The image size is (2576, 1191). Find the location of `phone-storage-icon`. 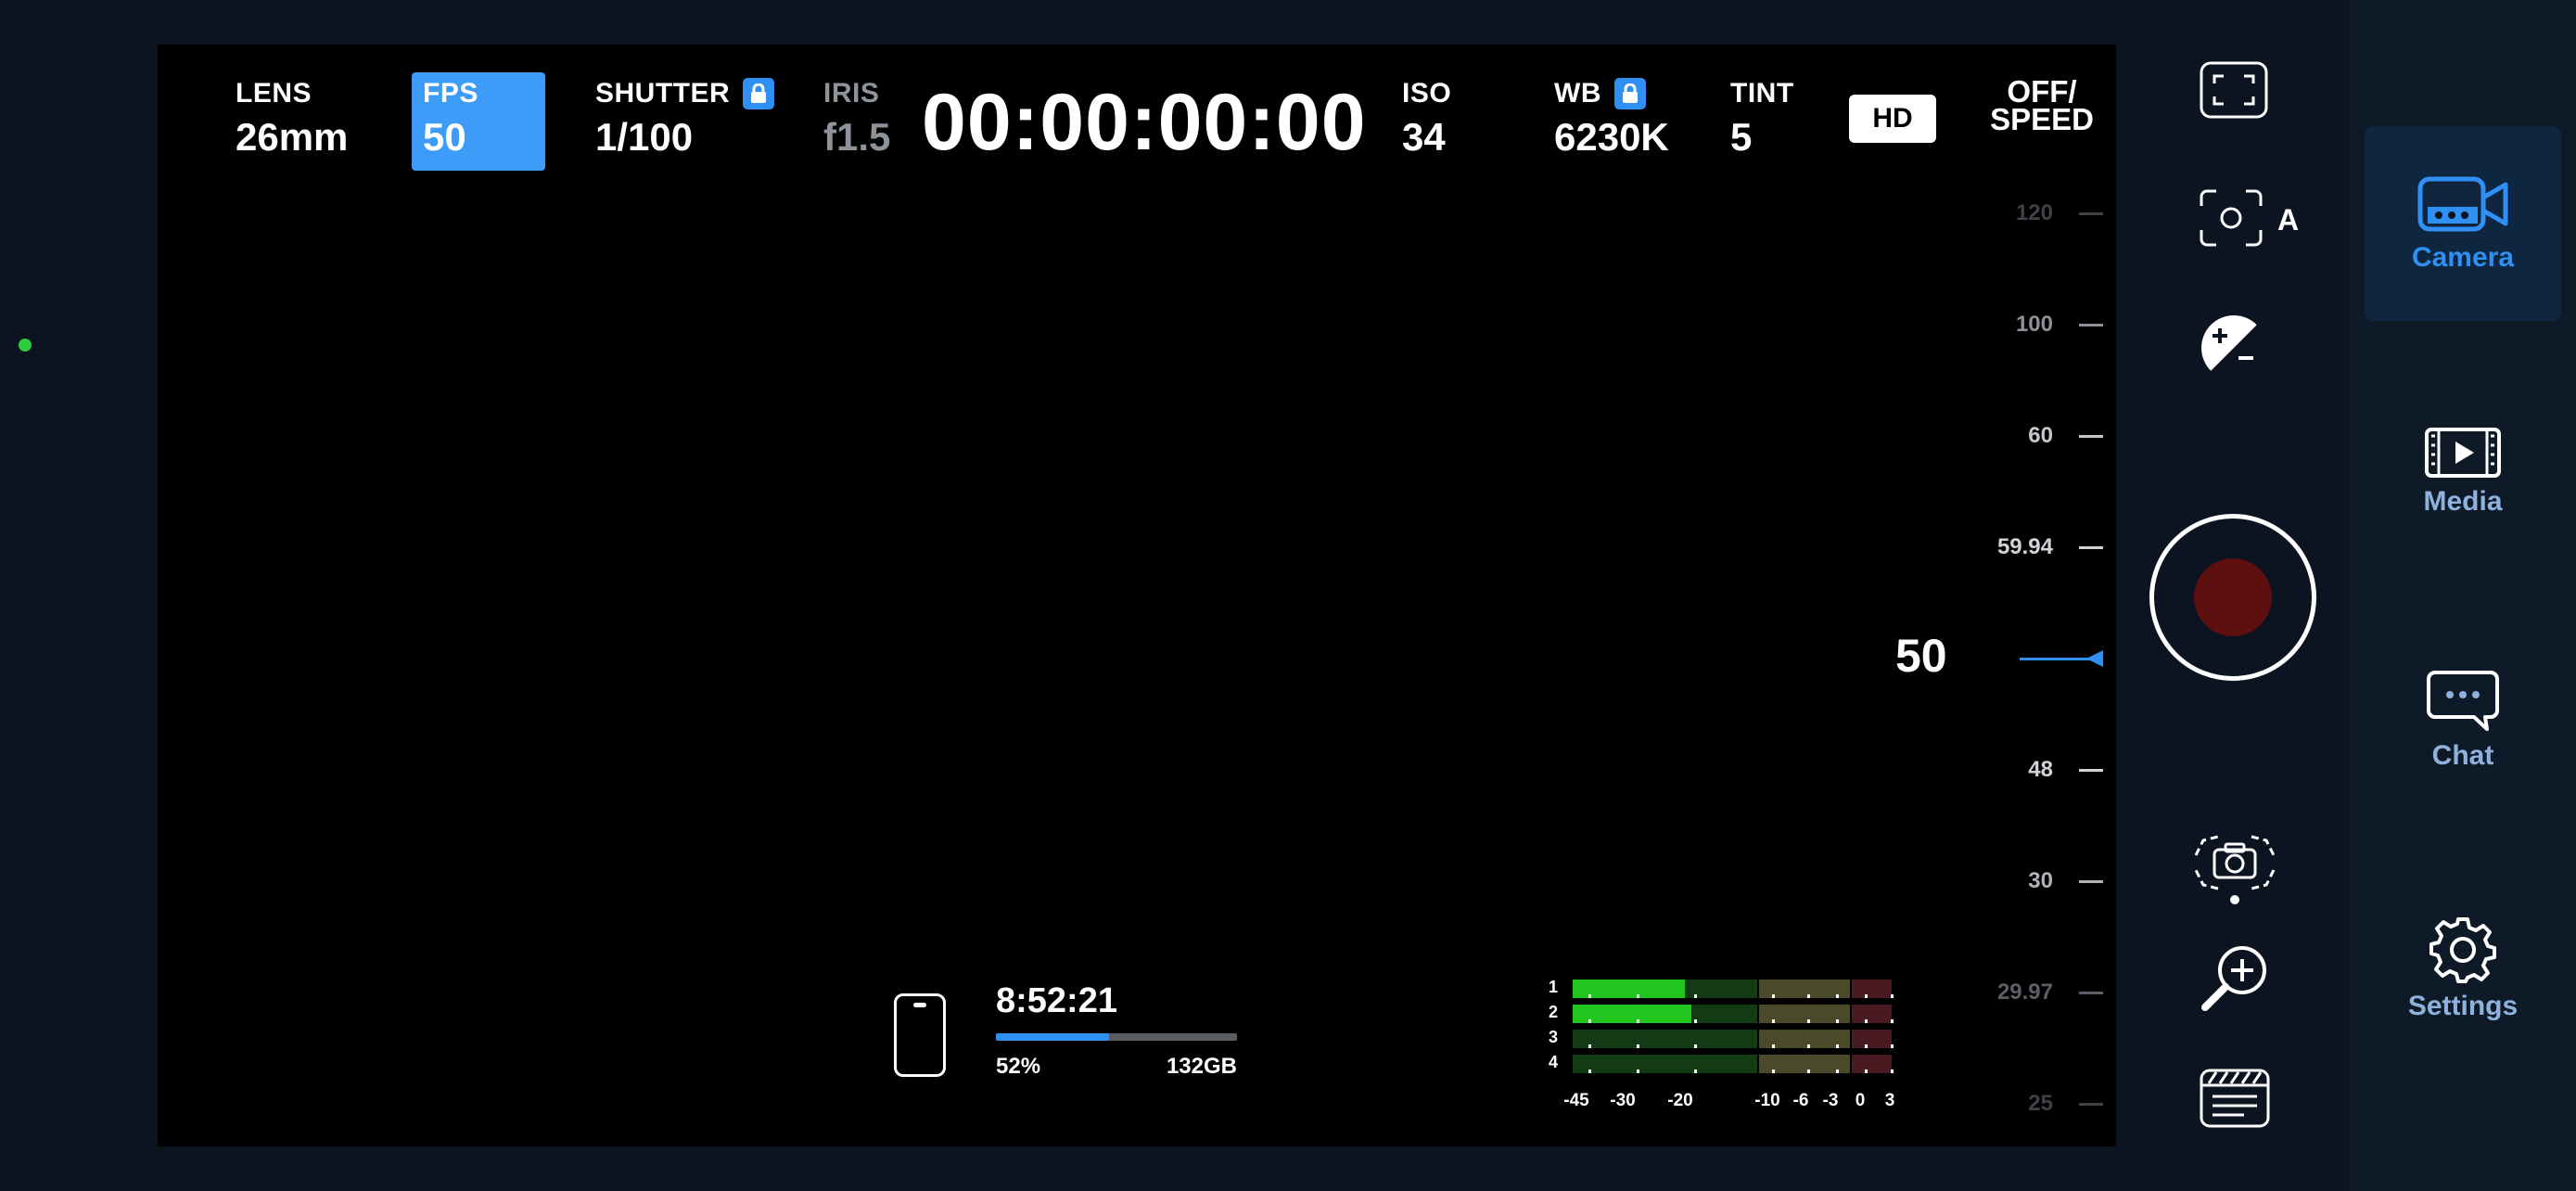

phone-storage-icon is located at coordinates (920, 1035).